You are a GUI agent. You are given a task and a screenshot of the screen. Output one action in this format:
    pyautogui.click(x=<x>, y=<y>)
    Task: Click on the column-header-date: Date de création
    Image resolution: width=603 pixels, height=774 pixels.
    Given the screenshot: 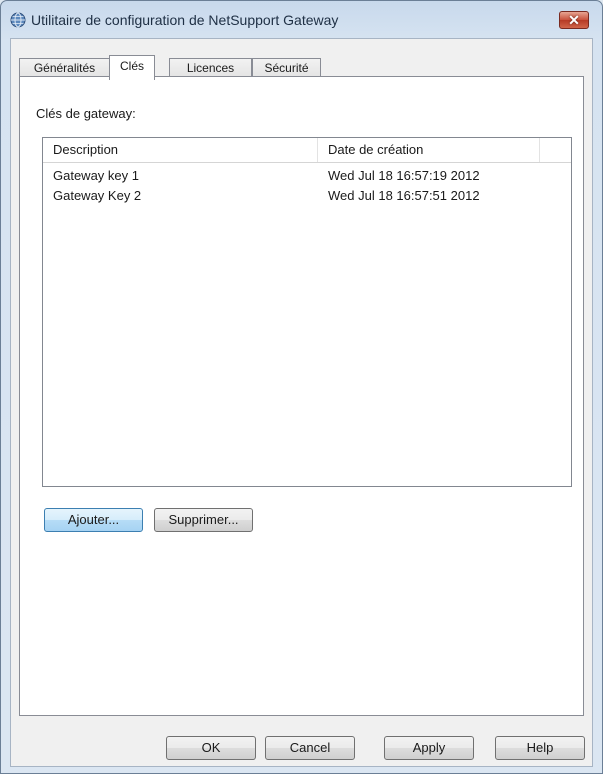 What is the action you would take?
    pyautogui.click(x=429, y=150)
    